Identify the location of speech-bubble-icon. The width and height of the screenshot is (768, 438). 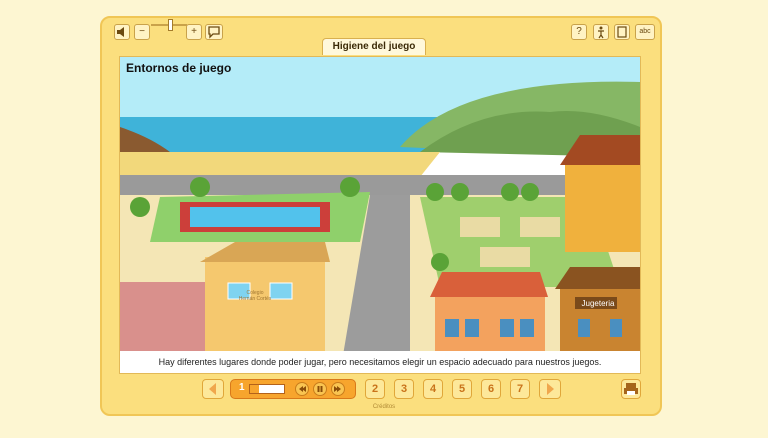
(214, 32).